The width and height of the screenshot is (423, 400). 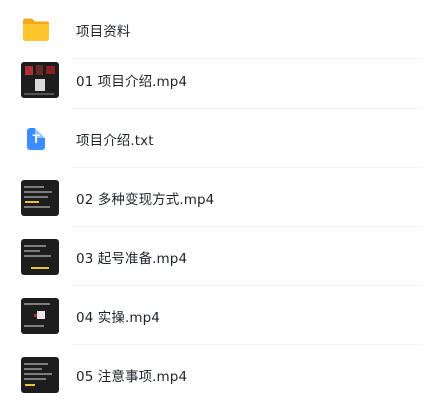 I want to click on file-row-video: 03 起号准备.mp4, so click(x=211, y=256).